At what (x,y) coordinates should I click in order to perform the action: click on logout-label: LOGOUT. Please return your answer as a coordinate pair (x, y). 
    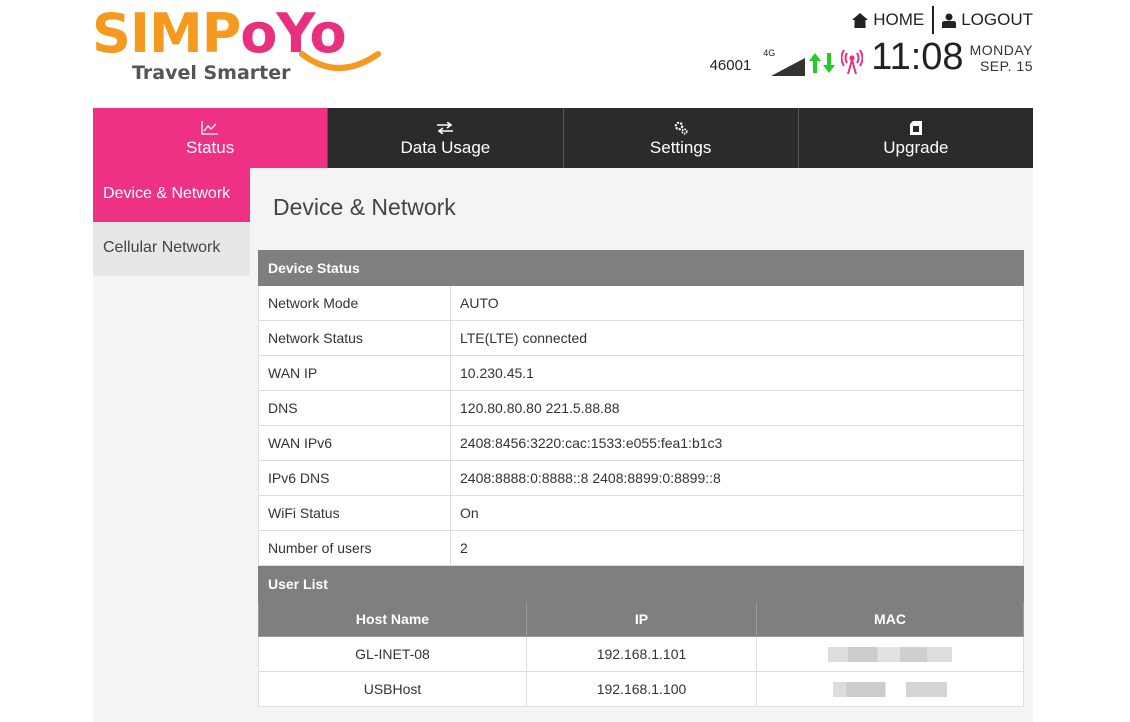
    Looking at the image, I should click on (997, 19).